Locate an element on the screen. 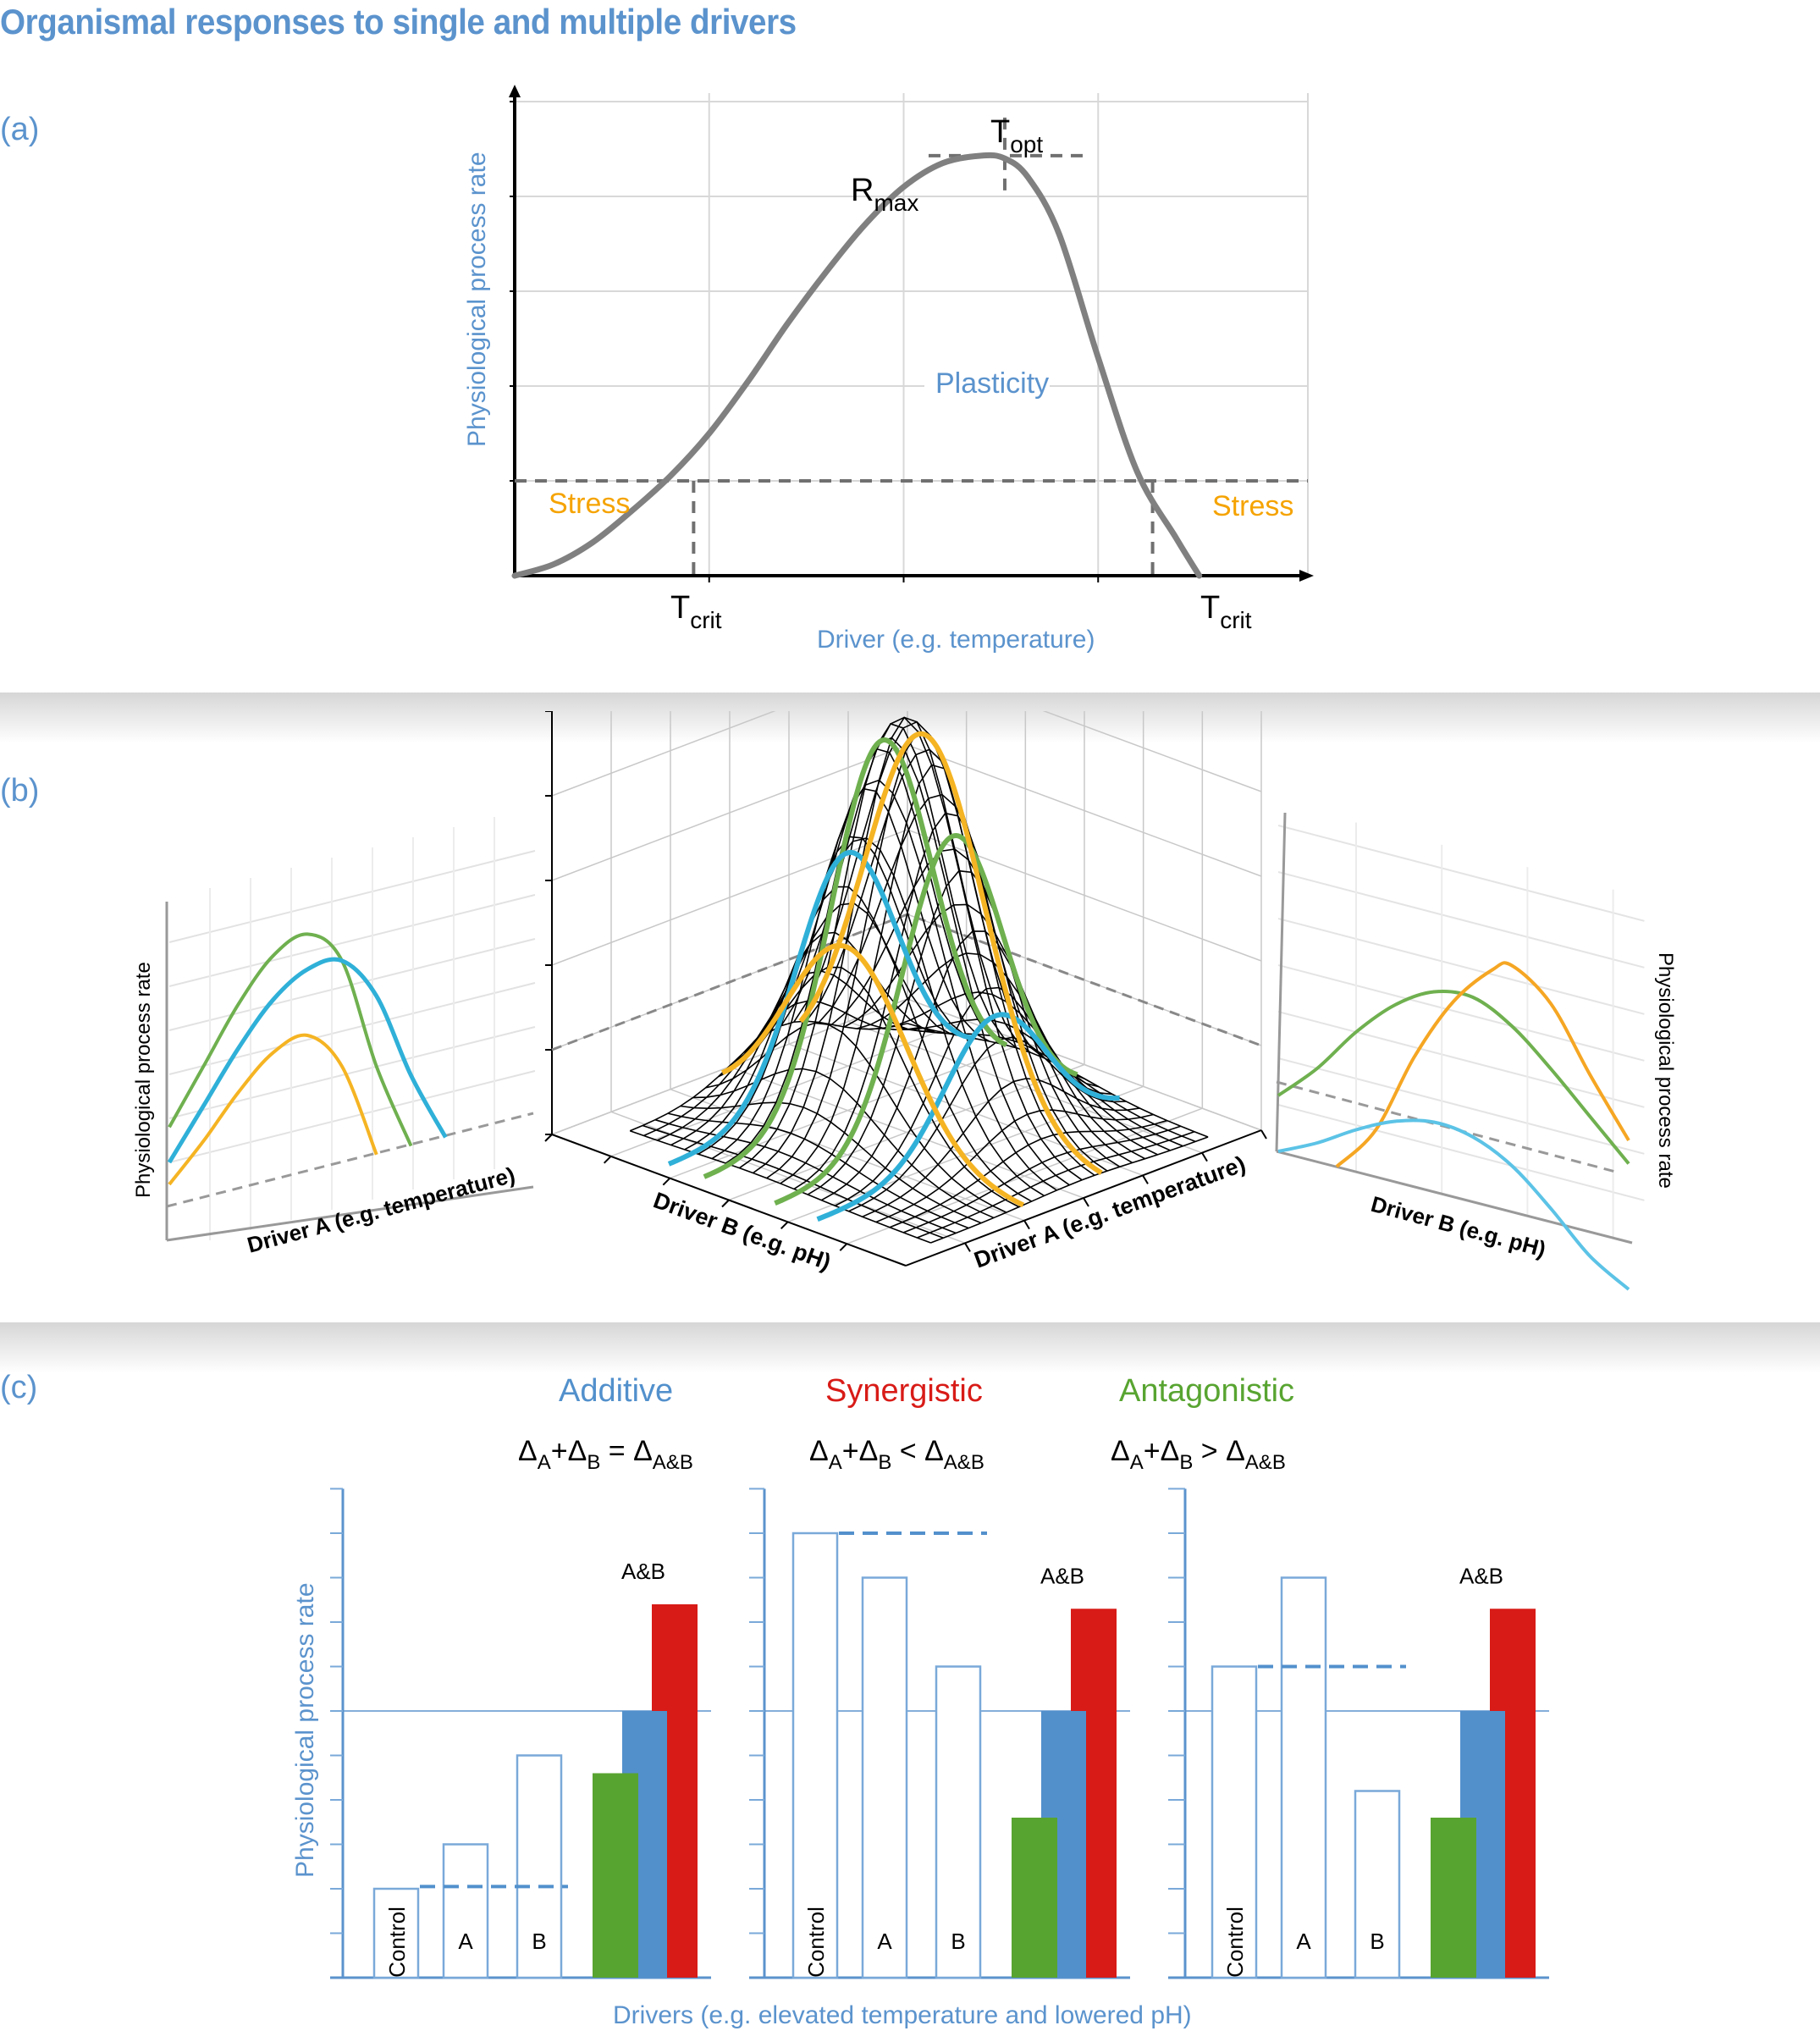  bar-chart-synergistic: Control A B A&B is located at coordinates (939, 1733).